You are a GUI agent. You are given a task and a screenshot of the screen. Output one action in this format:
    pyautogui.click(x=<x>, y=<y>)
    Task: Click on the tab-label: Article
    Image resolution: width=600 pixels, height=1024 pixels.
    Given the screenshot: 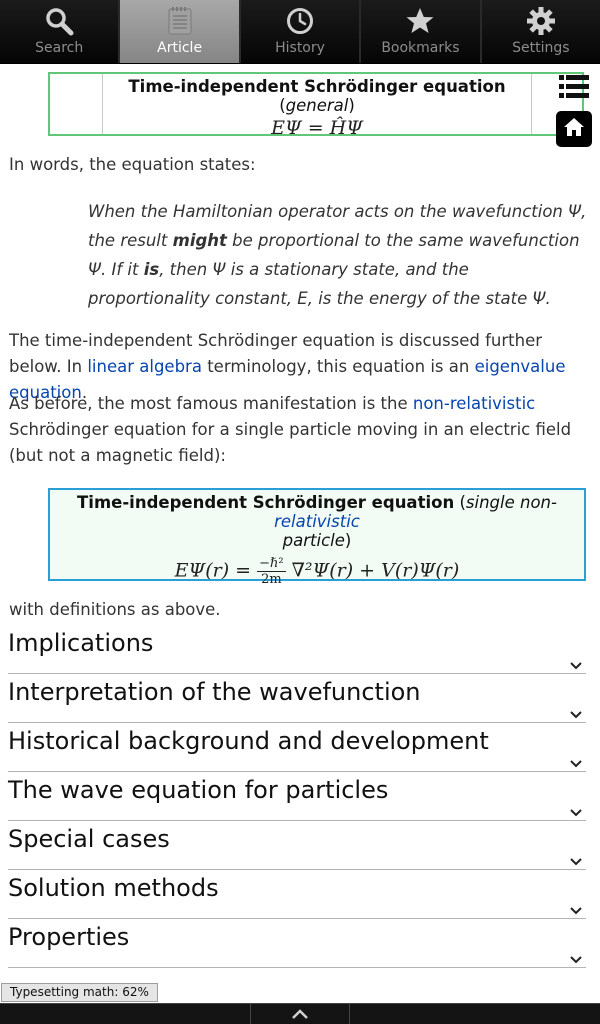 What is the action you would take?
    pyautogui.click(x=180, y=48)
    